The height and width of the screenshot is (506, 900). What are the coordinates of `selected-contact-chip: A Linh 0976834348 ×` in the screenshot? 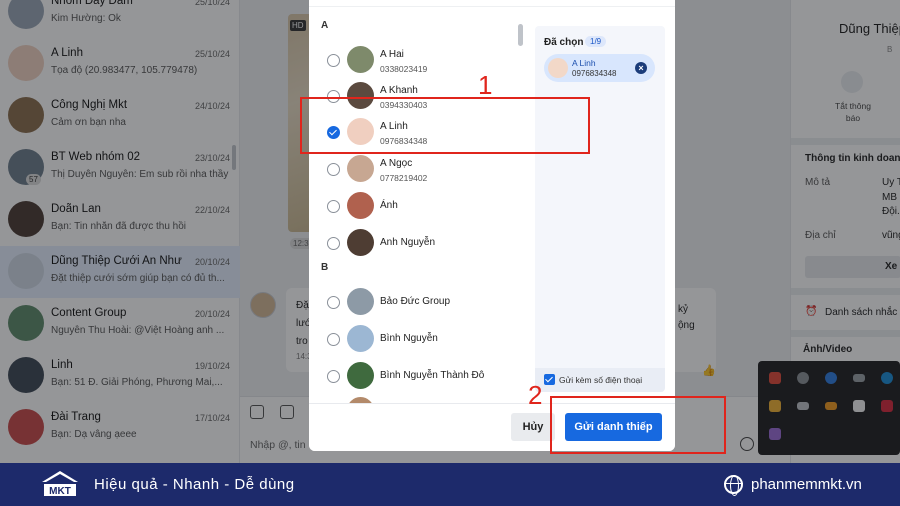 It's located at (599, 68).